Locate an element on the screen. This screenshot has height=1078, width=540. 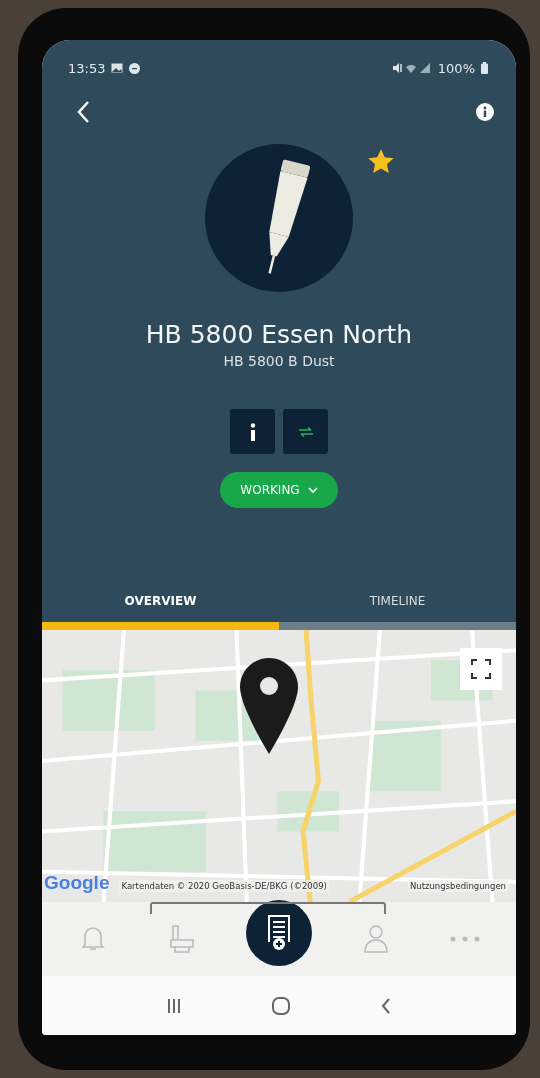
info-button is located at coordinates (252, 431).